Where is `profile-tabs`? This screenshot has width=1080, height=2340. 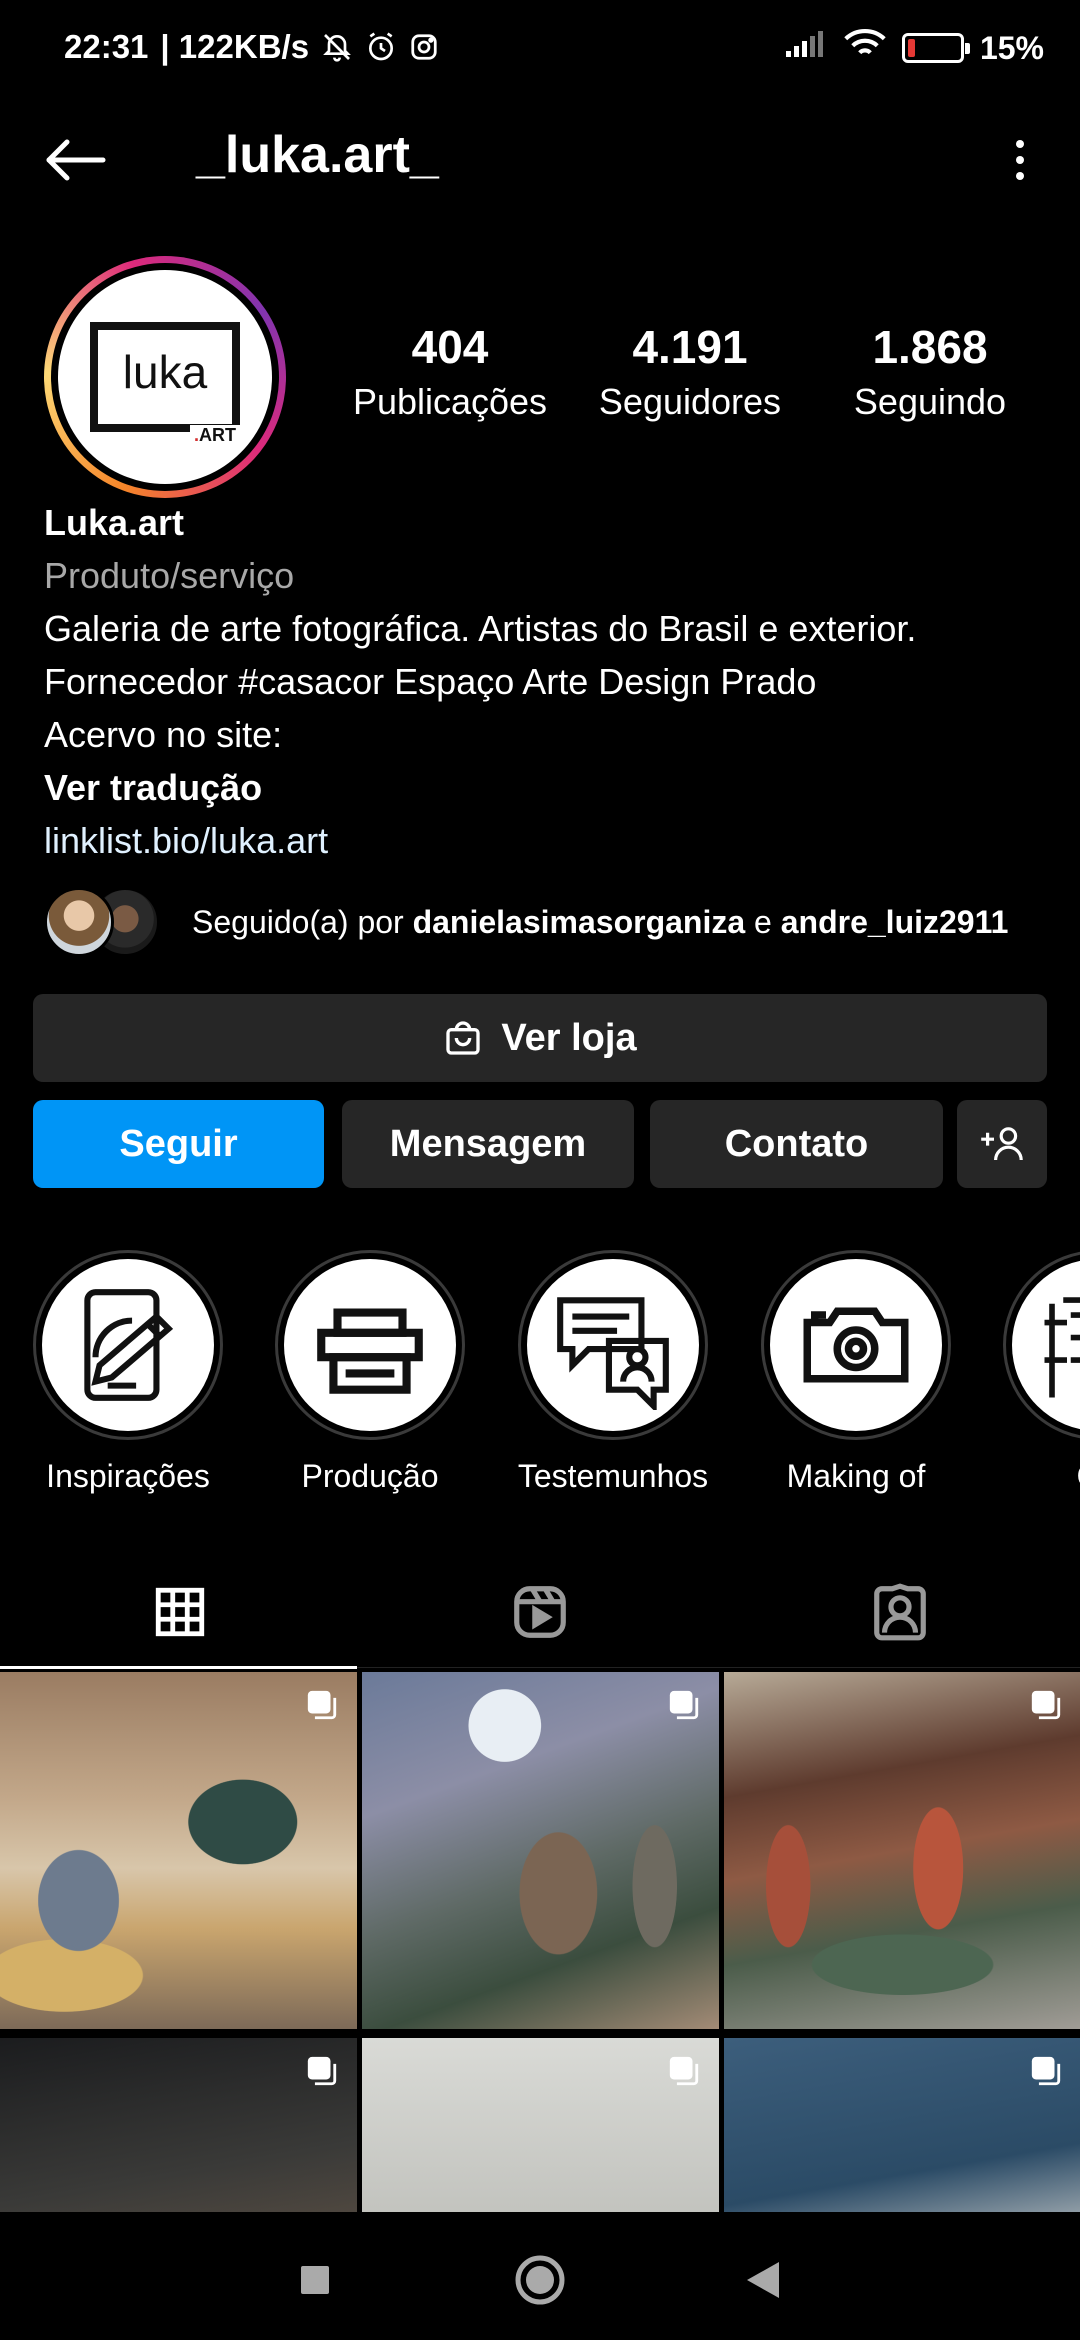 profile-tabs is located at coordinates (540, 1612).